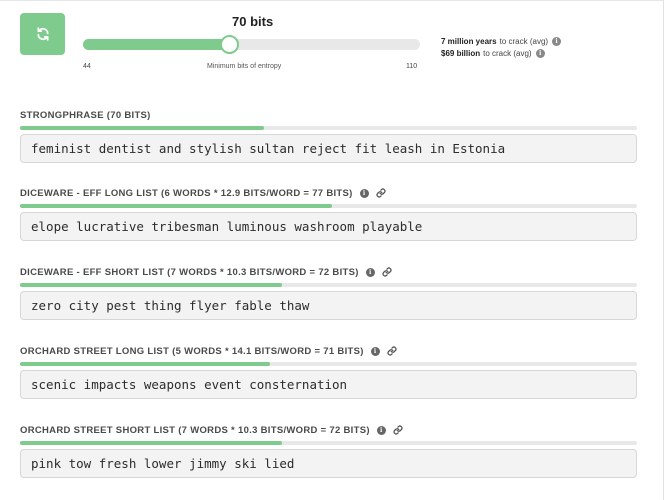 The image size is (664, 500). Describe the element at coordinates (230, 44) in the screenshot. I see `entropy-slider-thumb` at that location.